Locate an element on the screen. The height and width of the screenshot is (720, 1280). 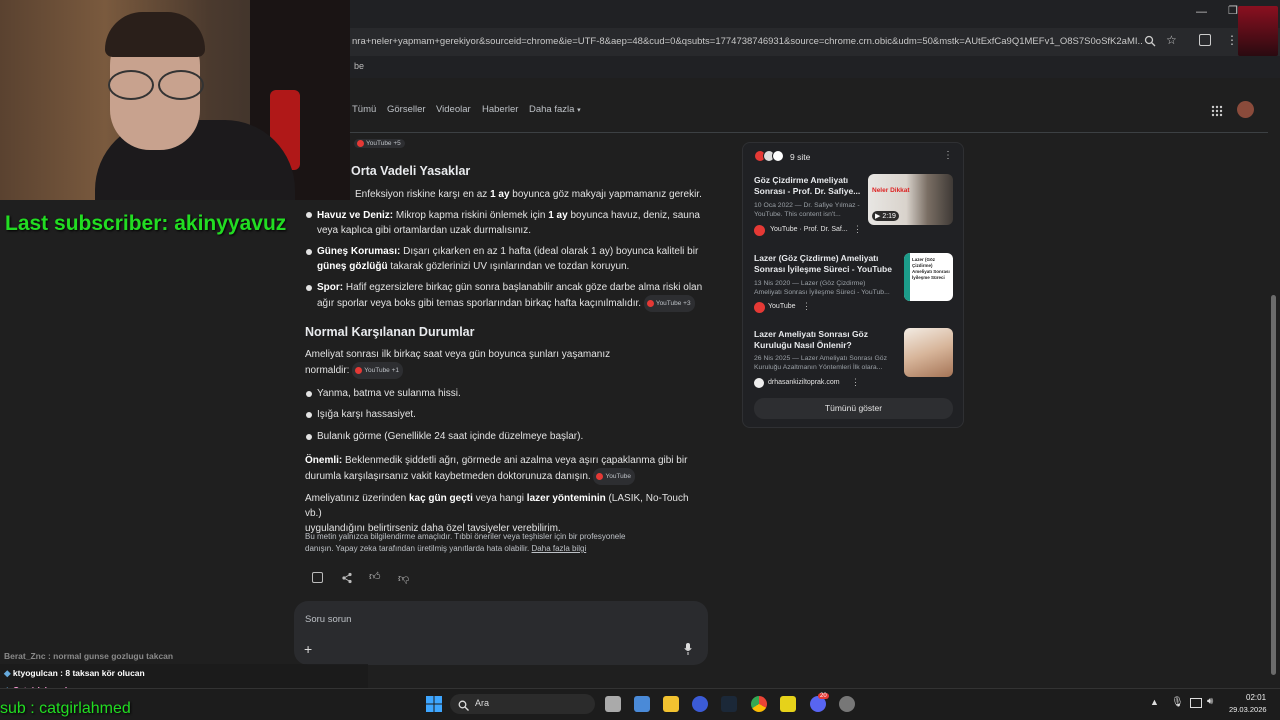
bookmark-item: be is located at coordinates (359, 66).